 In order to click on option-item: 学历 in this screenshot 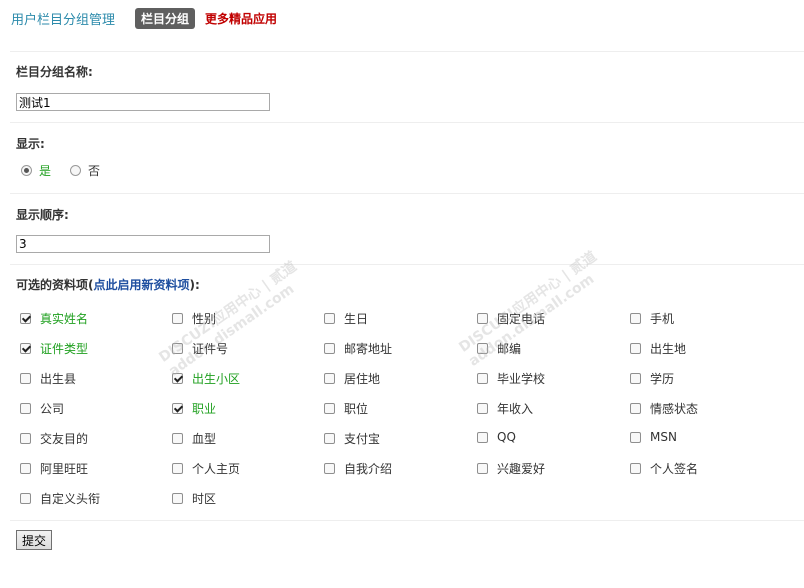, I will do `click(652, 378)`.